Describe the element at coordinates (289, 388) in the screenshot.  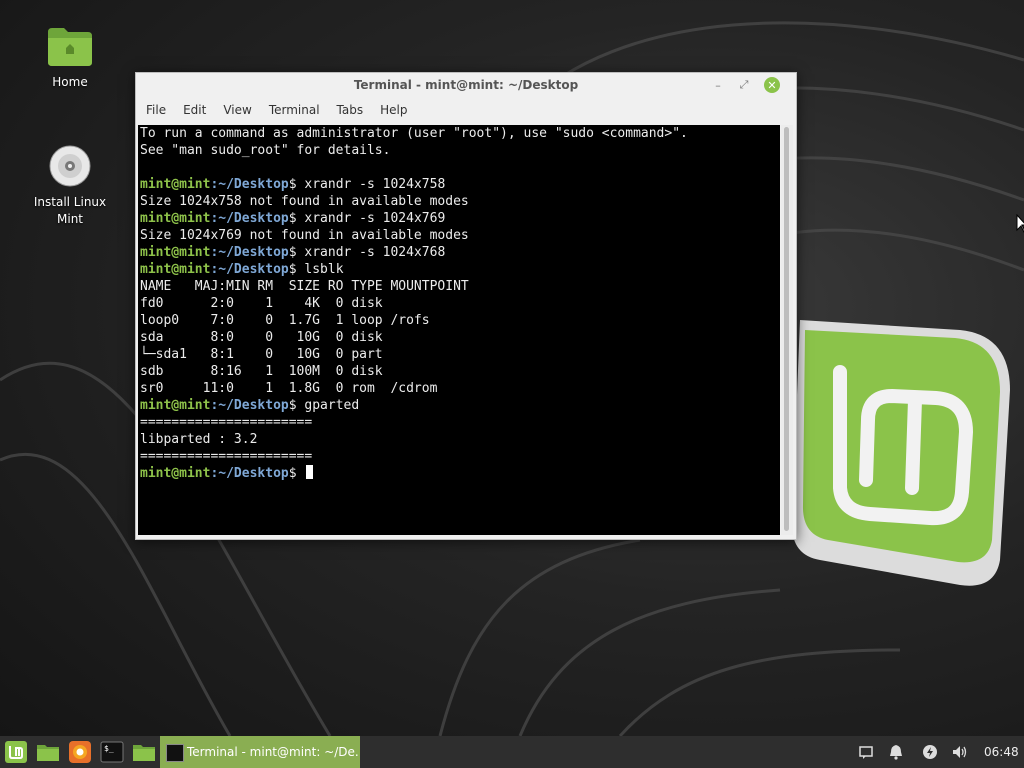
I see `terminal-line: sr0 11:0 1 1.8G 0 rom /cdrom` at that location.